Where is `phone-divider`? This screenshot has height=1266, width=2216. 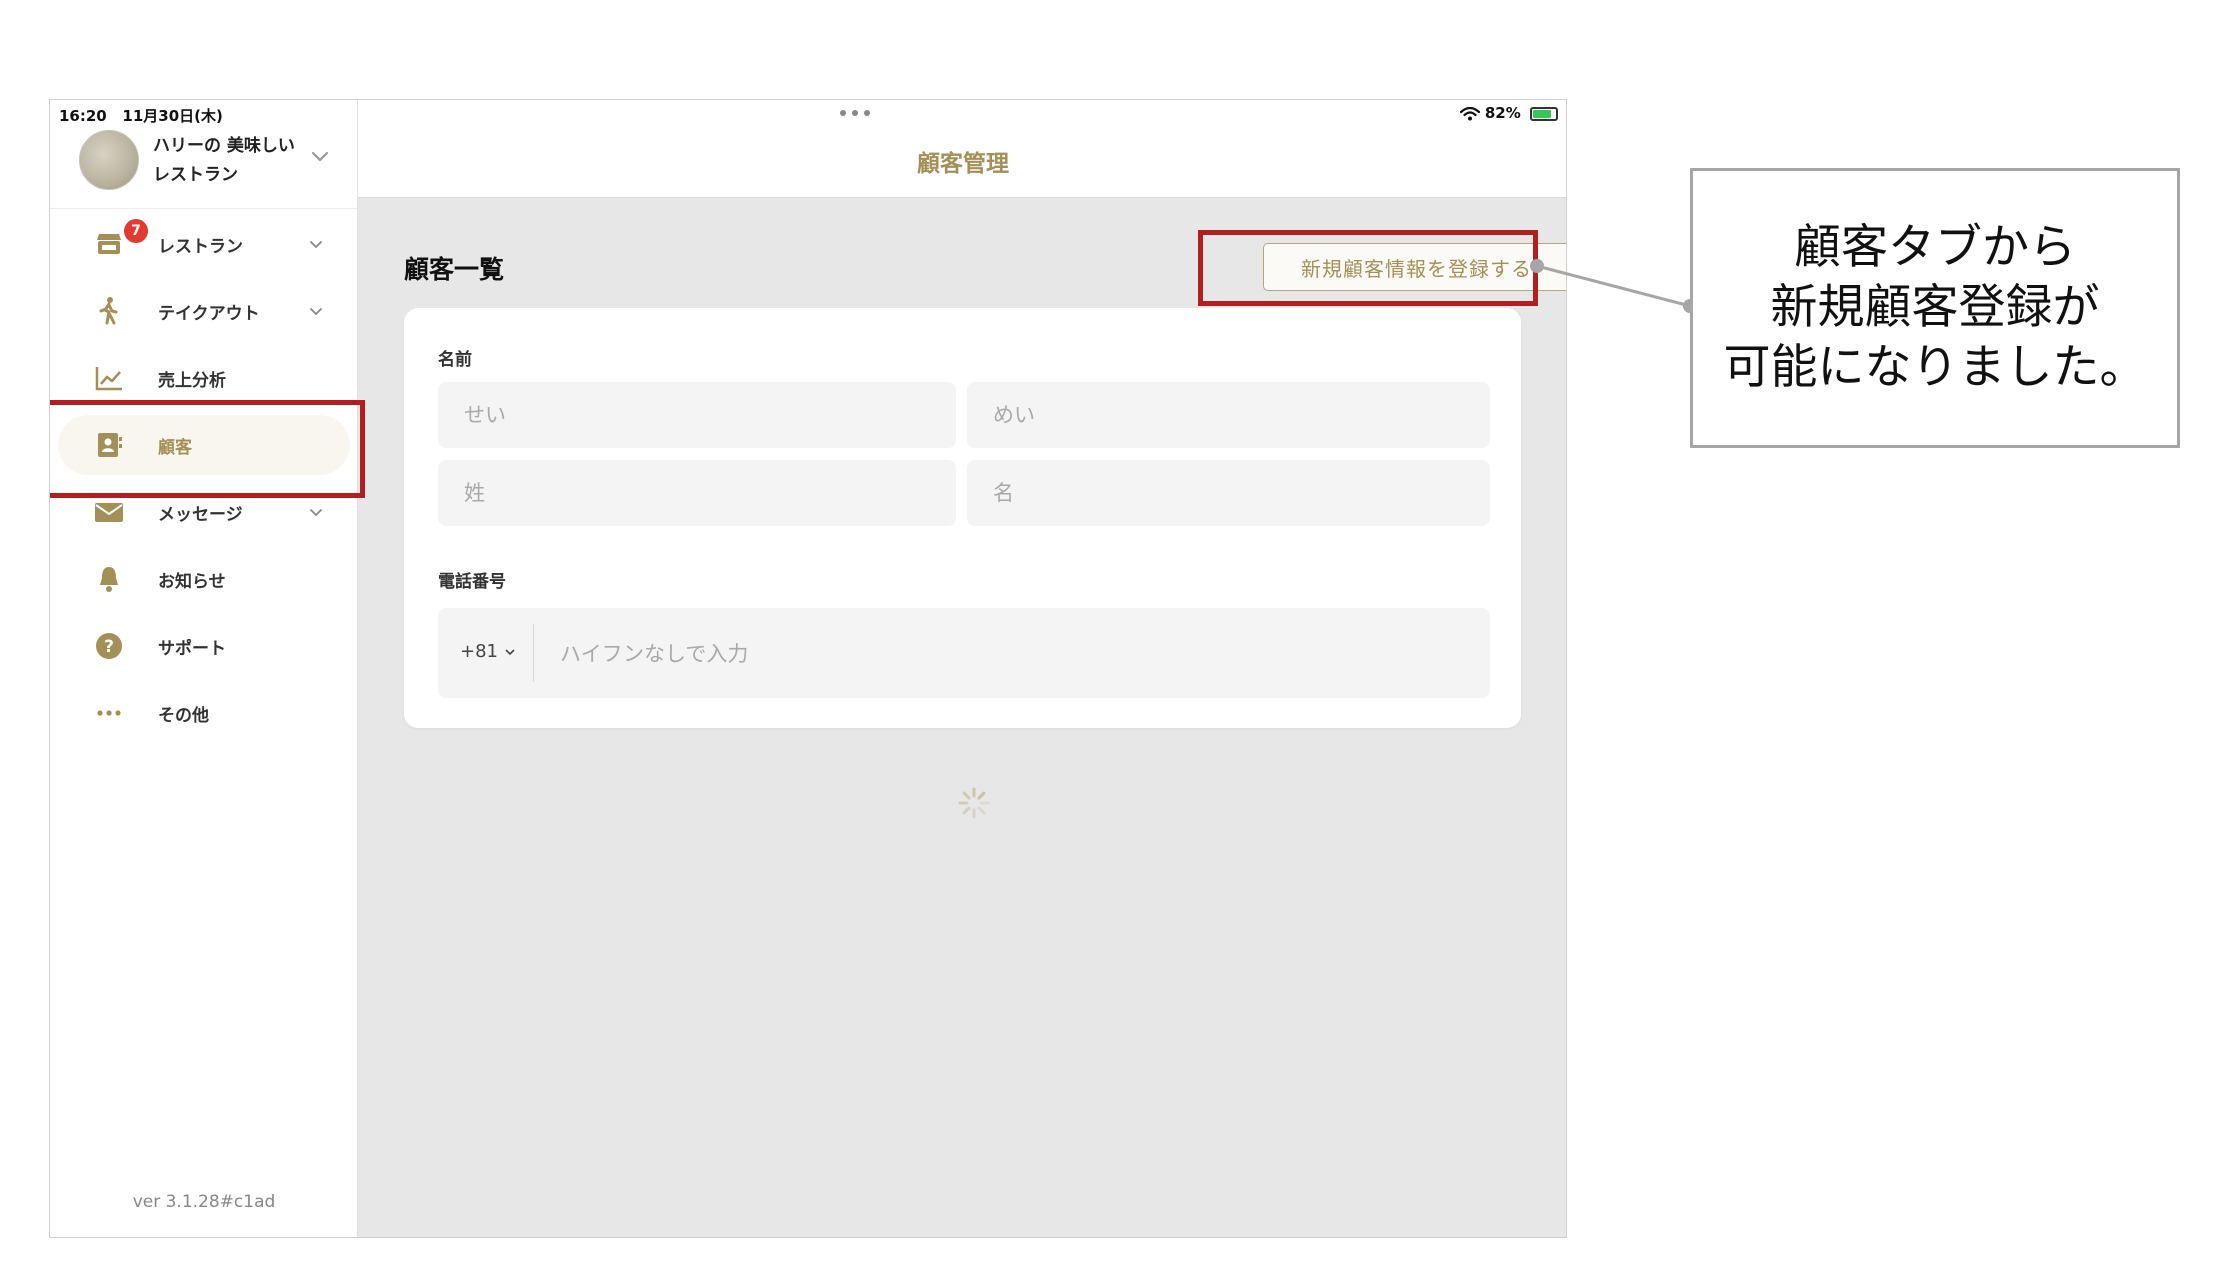 phone-divider is located at coordinates (533, 653).